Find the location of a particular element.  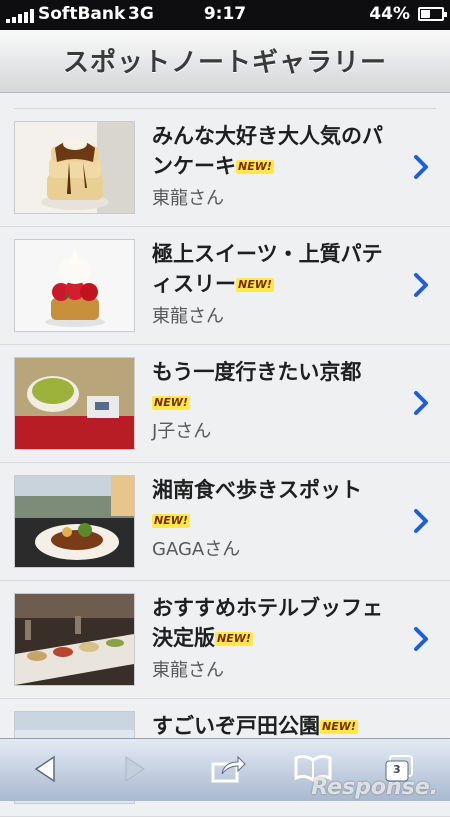

matcha-thumbnail is located at coordinates (74, 403).